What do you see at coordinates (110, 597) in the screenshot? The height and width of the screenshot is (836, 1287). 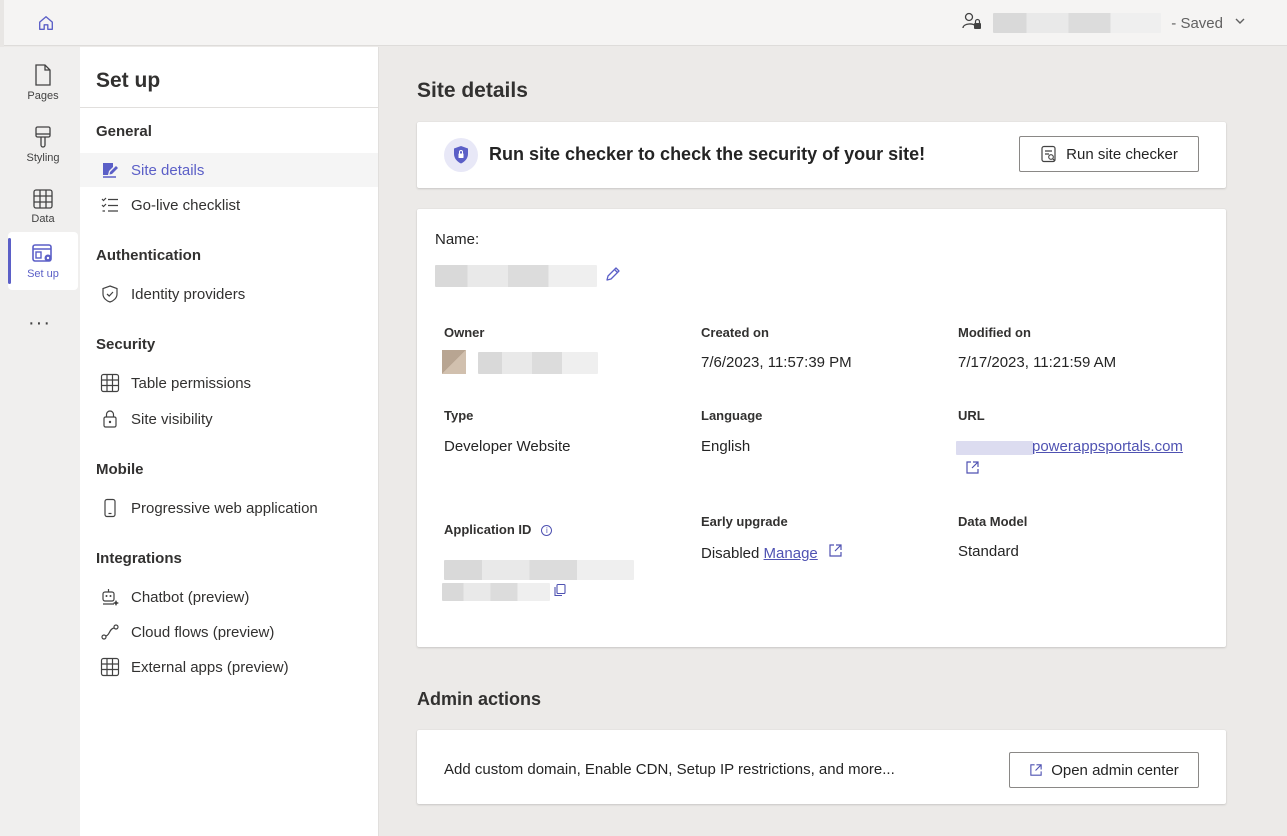 I see `bot-icon` at bounding box center [110, 597].